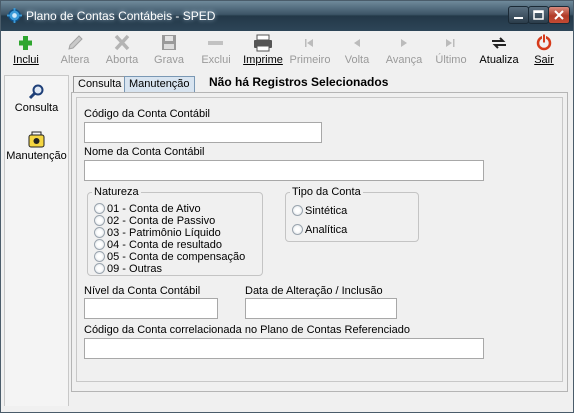 This screenshot has height=413, width=574. I want to click on codigo-input, so click(203, 132).